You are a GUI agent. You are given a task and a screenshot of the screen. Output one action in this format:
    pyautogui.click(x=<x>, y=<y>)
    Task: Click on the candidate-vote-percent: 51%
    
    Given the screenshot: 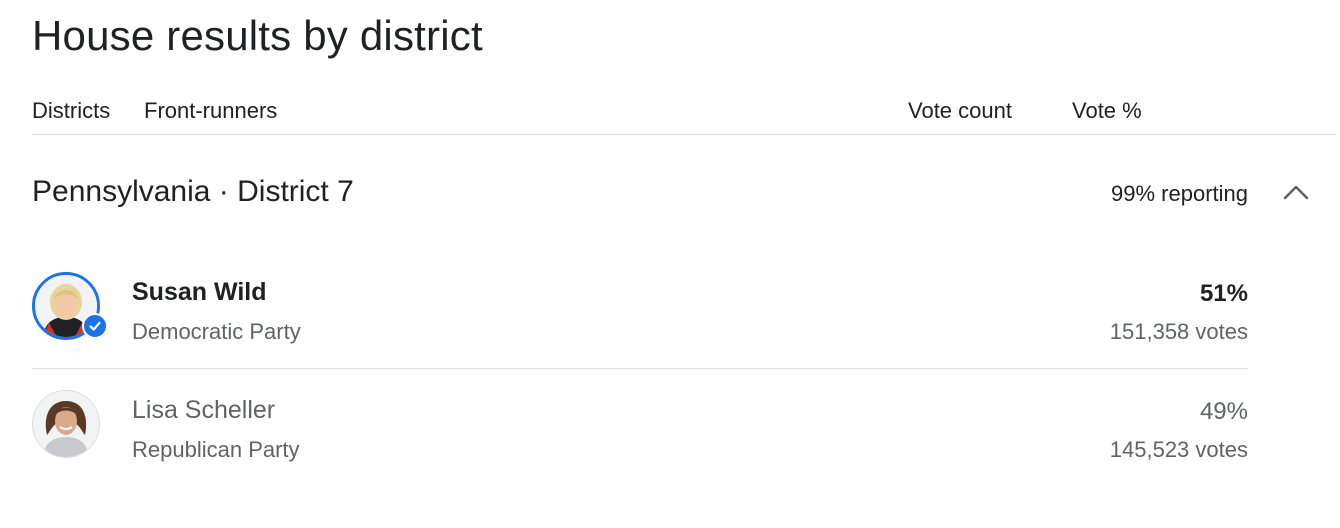 What is the action you would take?
    pyautogui.click(x=1223, y=293)
    